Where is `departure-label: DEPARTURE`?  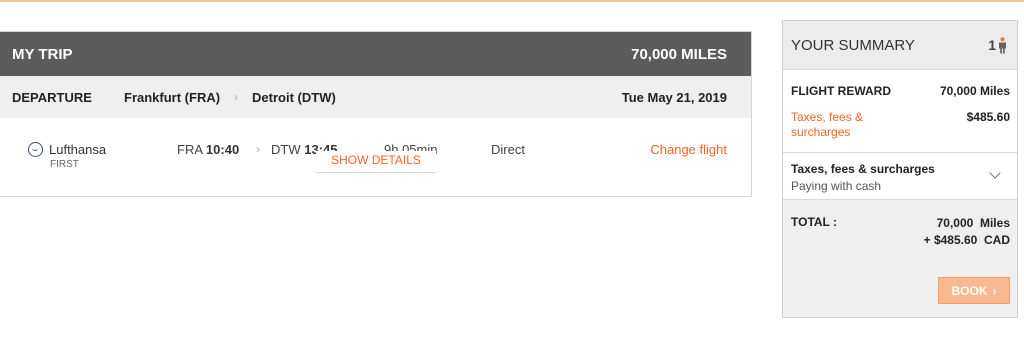
departure-label: DEPARTURE is located at coordinates (52, 97).